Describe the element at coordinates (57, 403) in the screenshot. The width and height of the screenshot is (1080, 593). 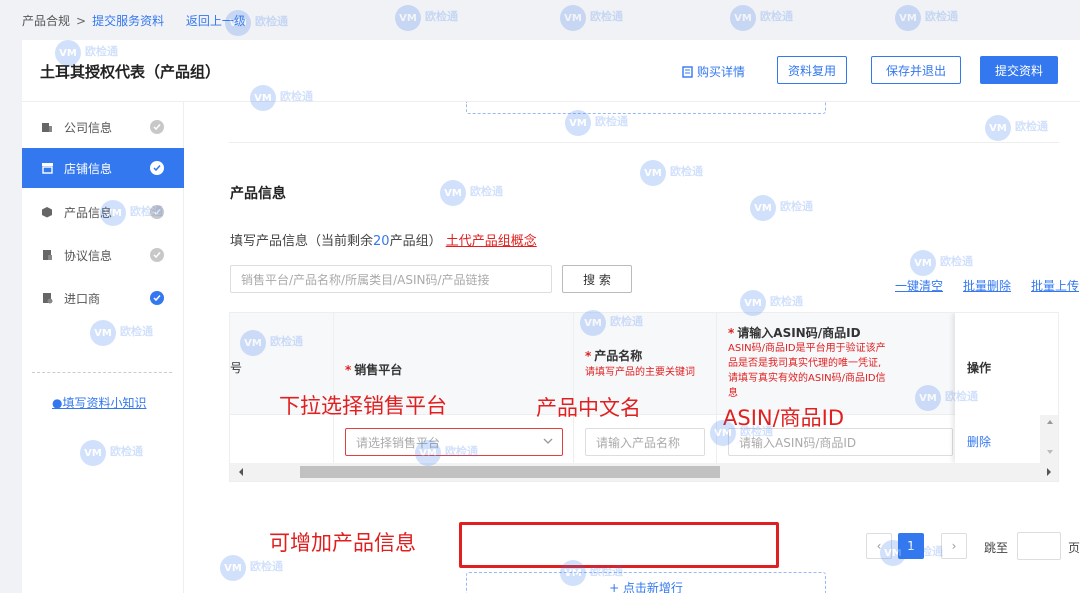
I see `bulb-icon: ●` at that location.